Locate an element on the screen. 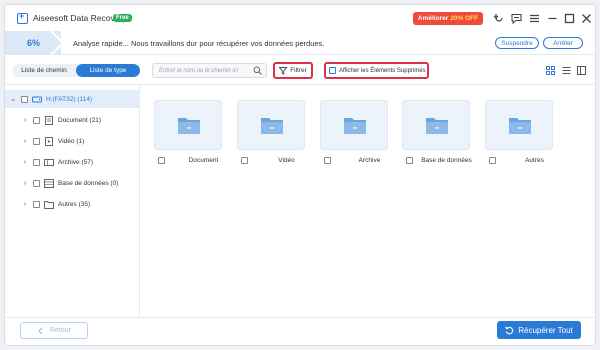 The width and height of the screenshot is (600, 350). maximize-icon is located at coordinates (569, 18).